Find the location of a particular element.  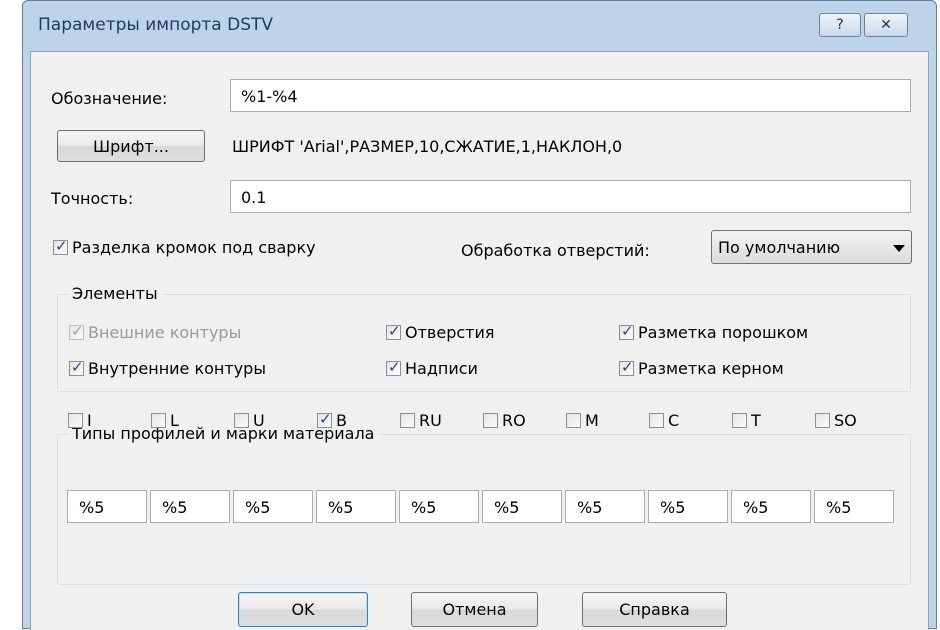

help-title-button: ? is located at coordinates (840, 25).